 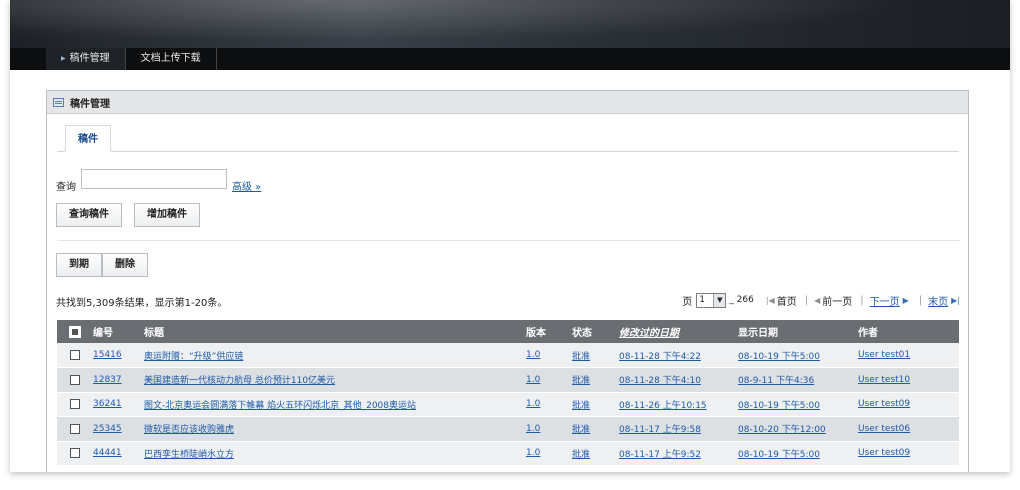 I want to click on row-modified-cell: 08-11-28 下午4:10, so click(x=678, y=380).